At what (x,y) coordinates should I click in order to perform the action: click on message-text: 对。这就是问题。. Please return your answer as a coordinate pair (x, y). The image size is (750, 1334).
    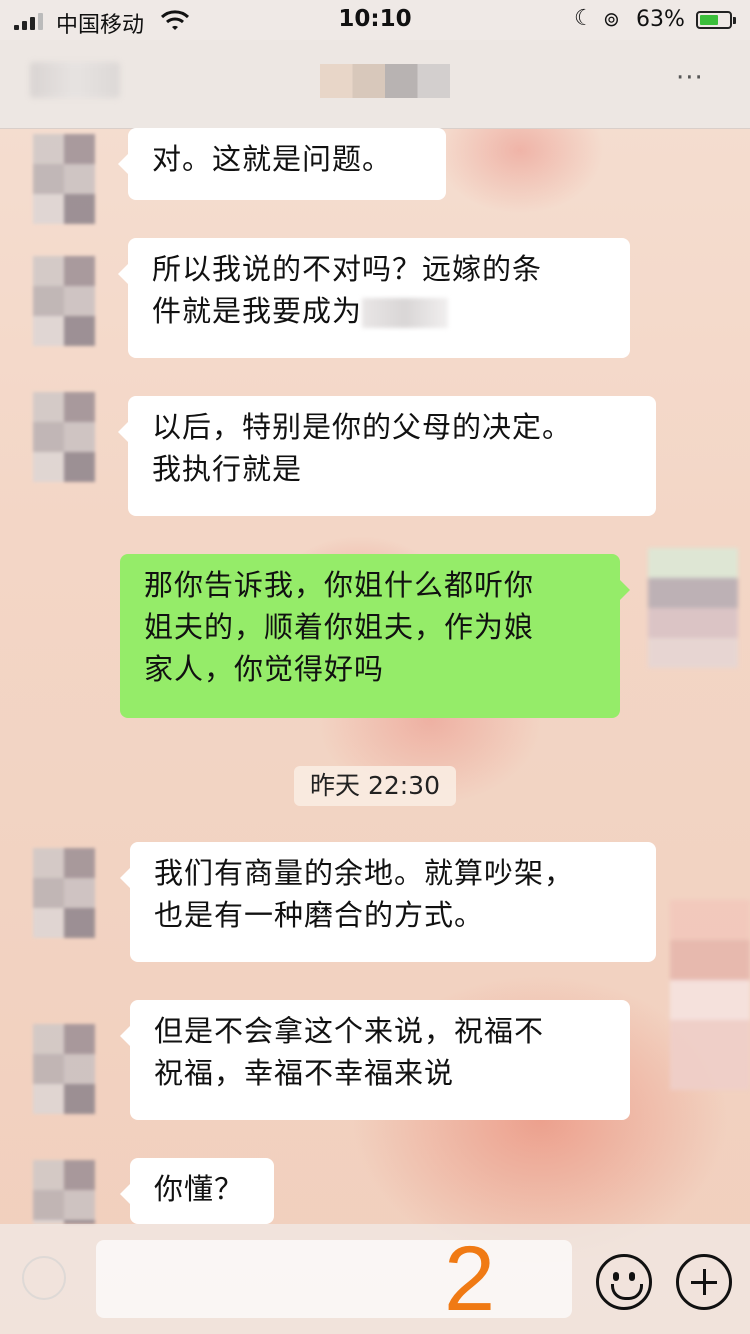
    Looking at the image, I should click on (272, 159).